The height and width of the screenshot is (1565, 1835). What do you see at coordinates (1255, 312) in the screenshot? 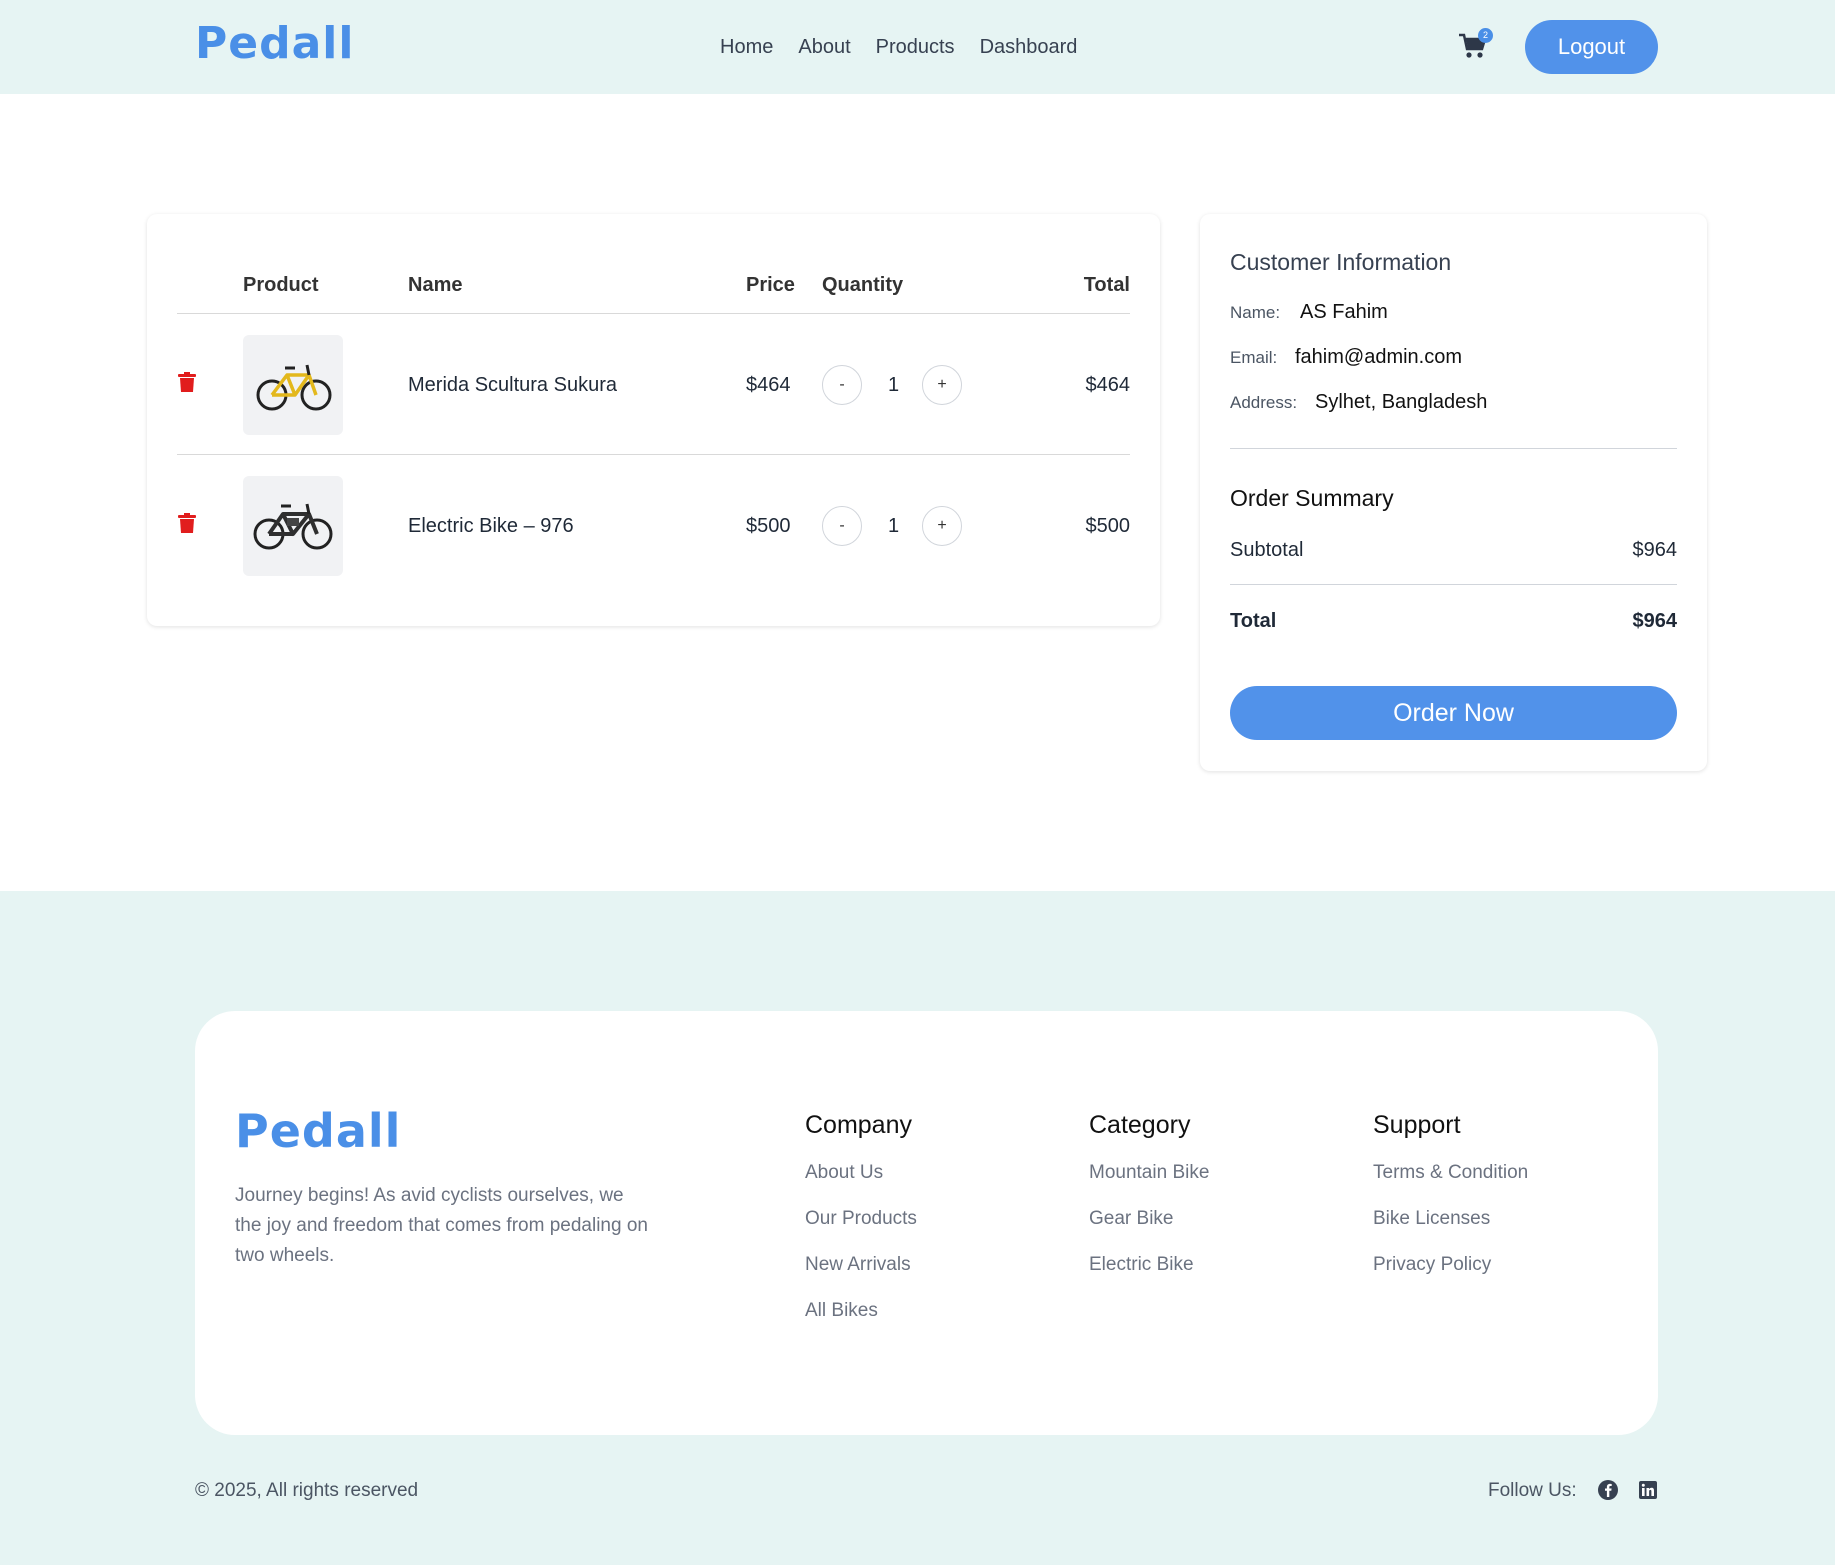
I see `name-label: Name:` at bounding box center [1255, 312].